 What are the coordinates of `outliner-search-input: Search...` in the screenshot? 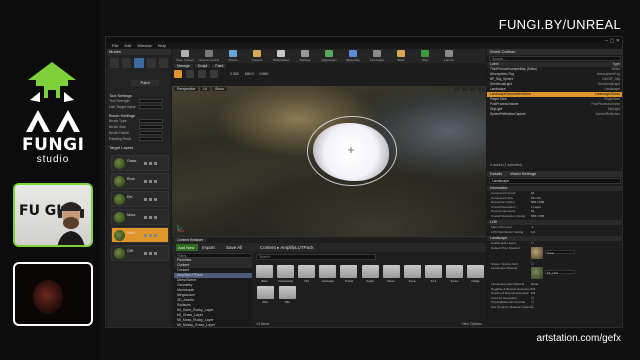 It's located at (555, 58).